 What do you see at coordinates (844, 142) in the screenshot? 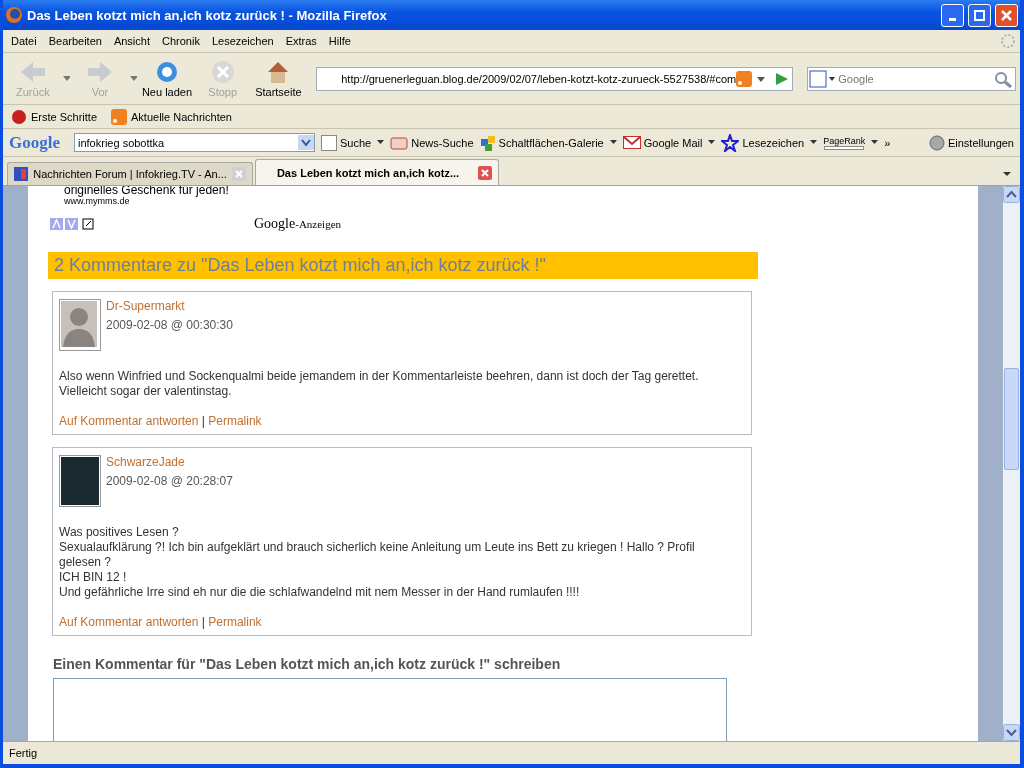
I see `pagerank-meter: PageRank` at bounding box center [844, 142].